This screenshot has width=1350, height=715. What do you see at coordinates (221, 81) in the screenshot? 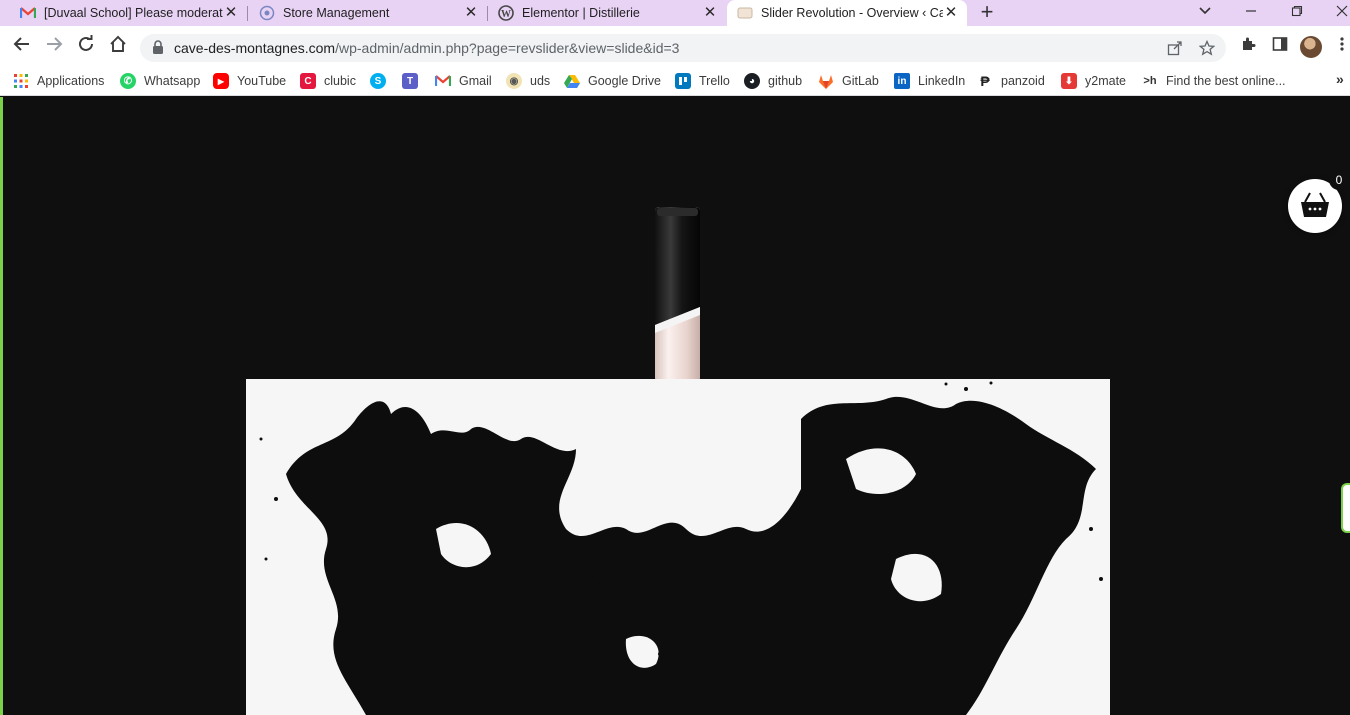
I see `youtube-icon: ▶` at bounding box center [221, 81].